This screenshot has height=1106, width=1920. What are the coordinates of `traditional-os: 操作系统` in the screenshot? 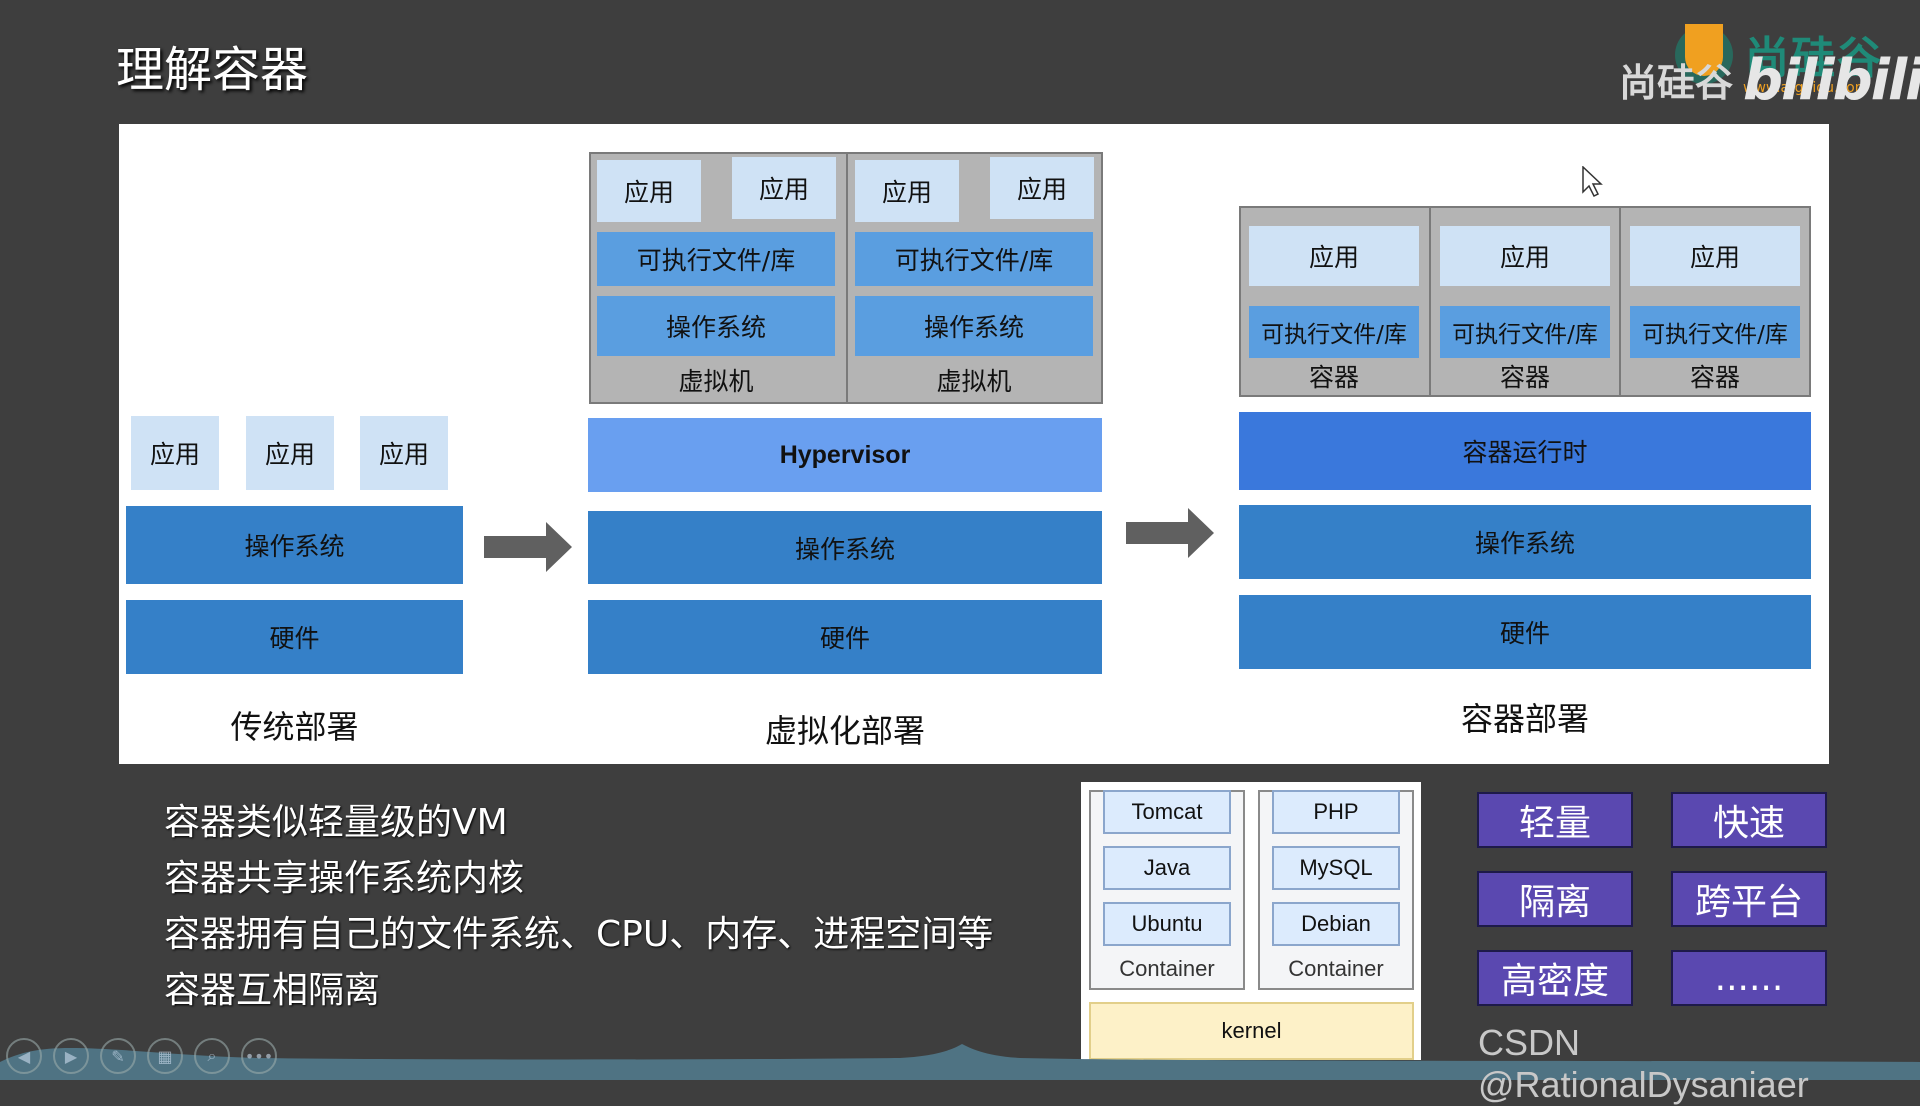 It's located at (294, 545).